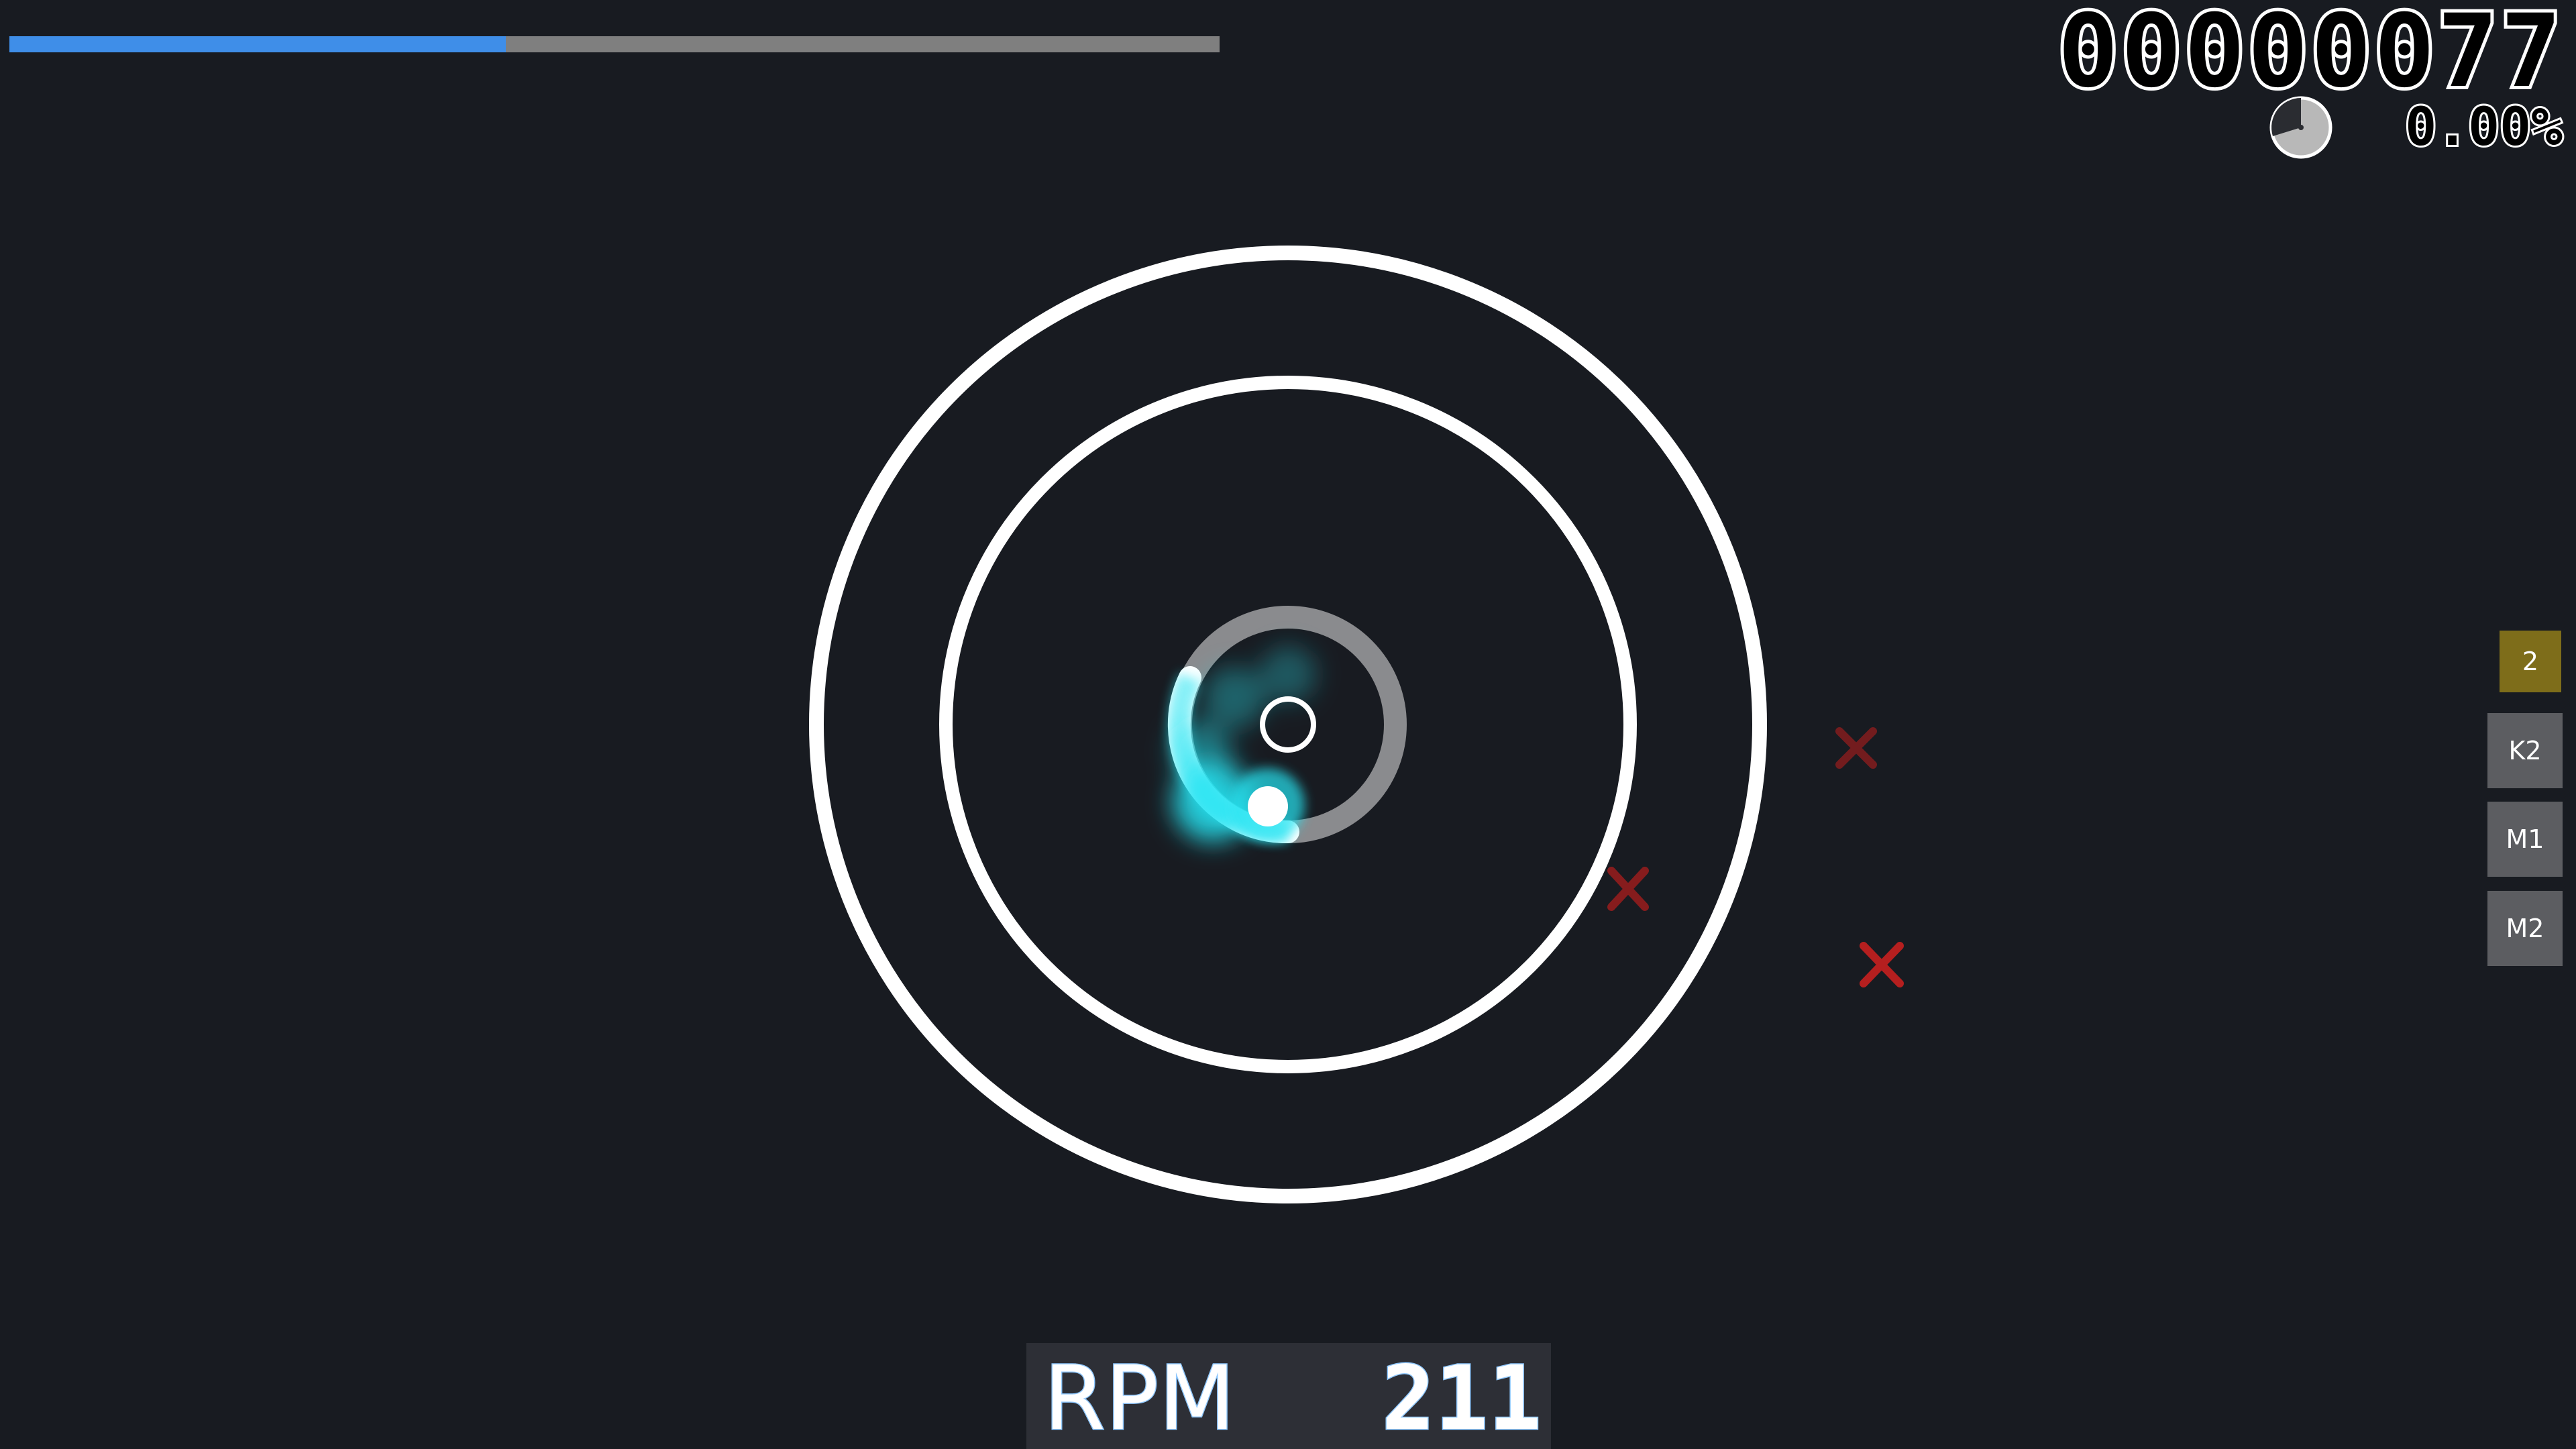  I want to click on rpm-label: RPM, so click(1139, 1398).